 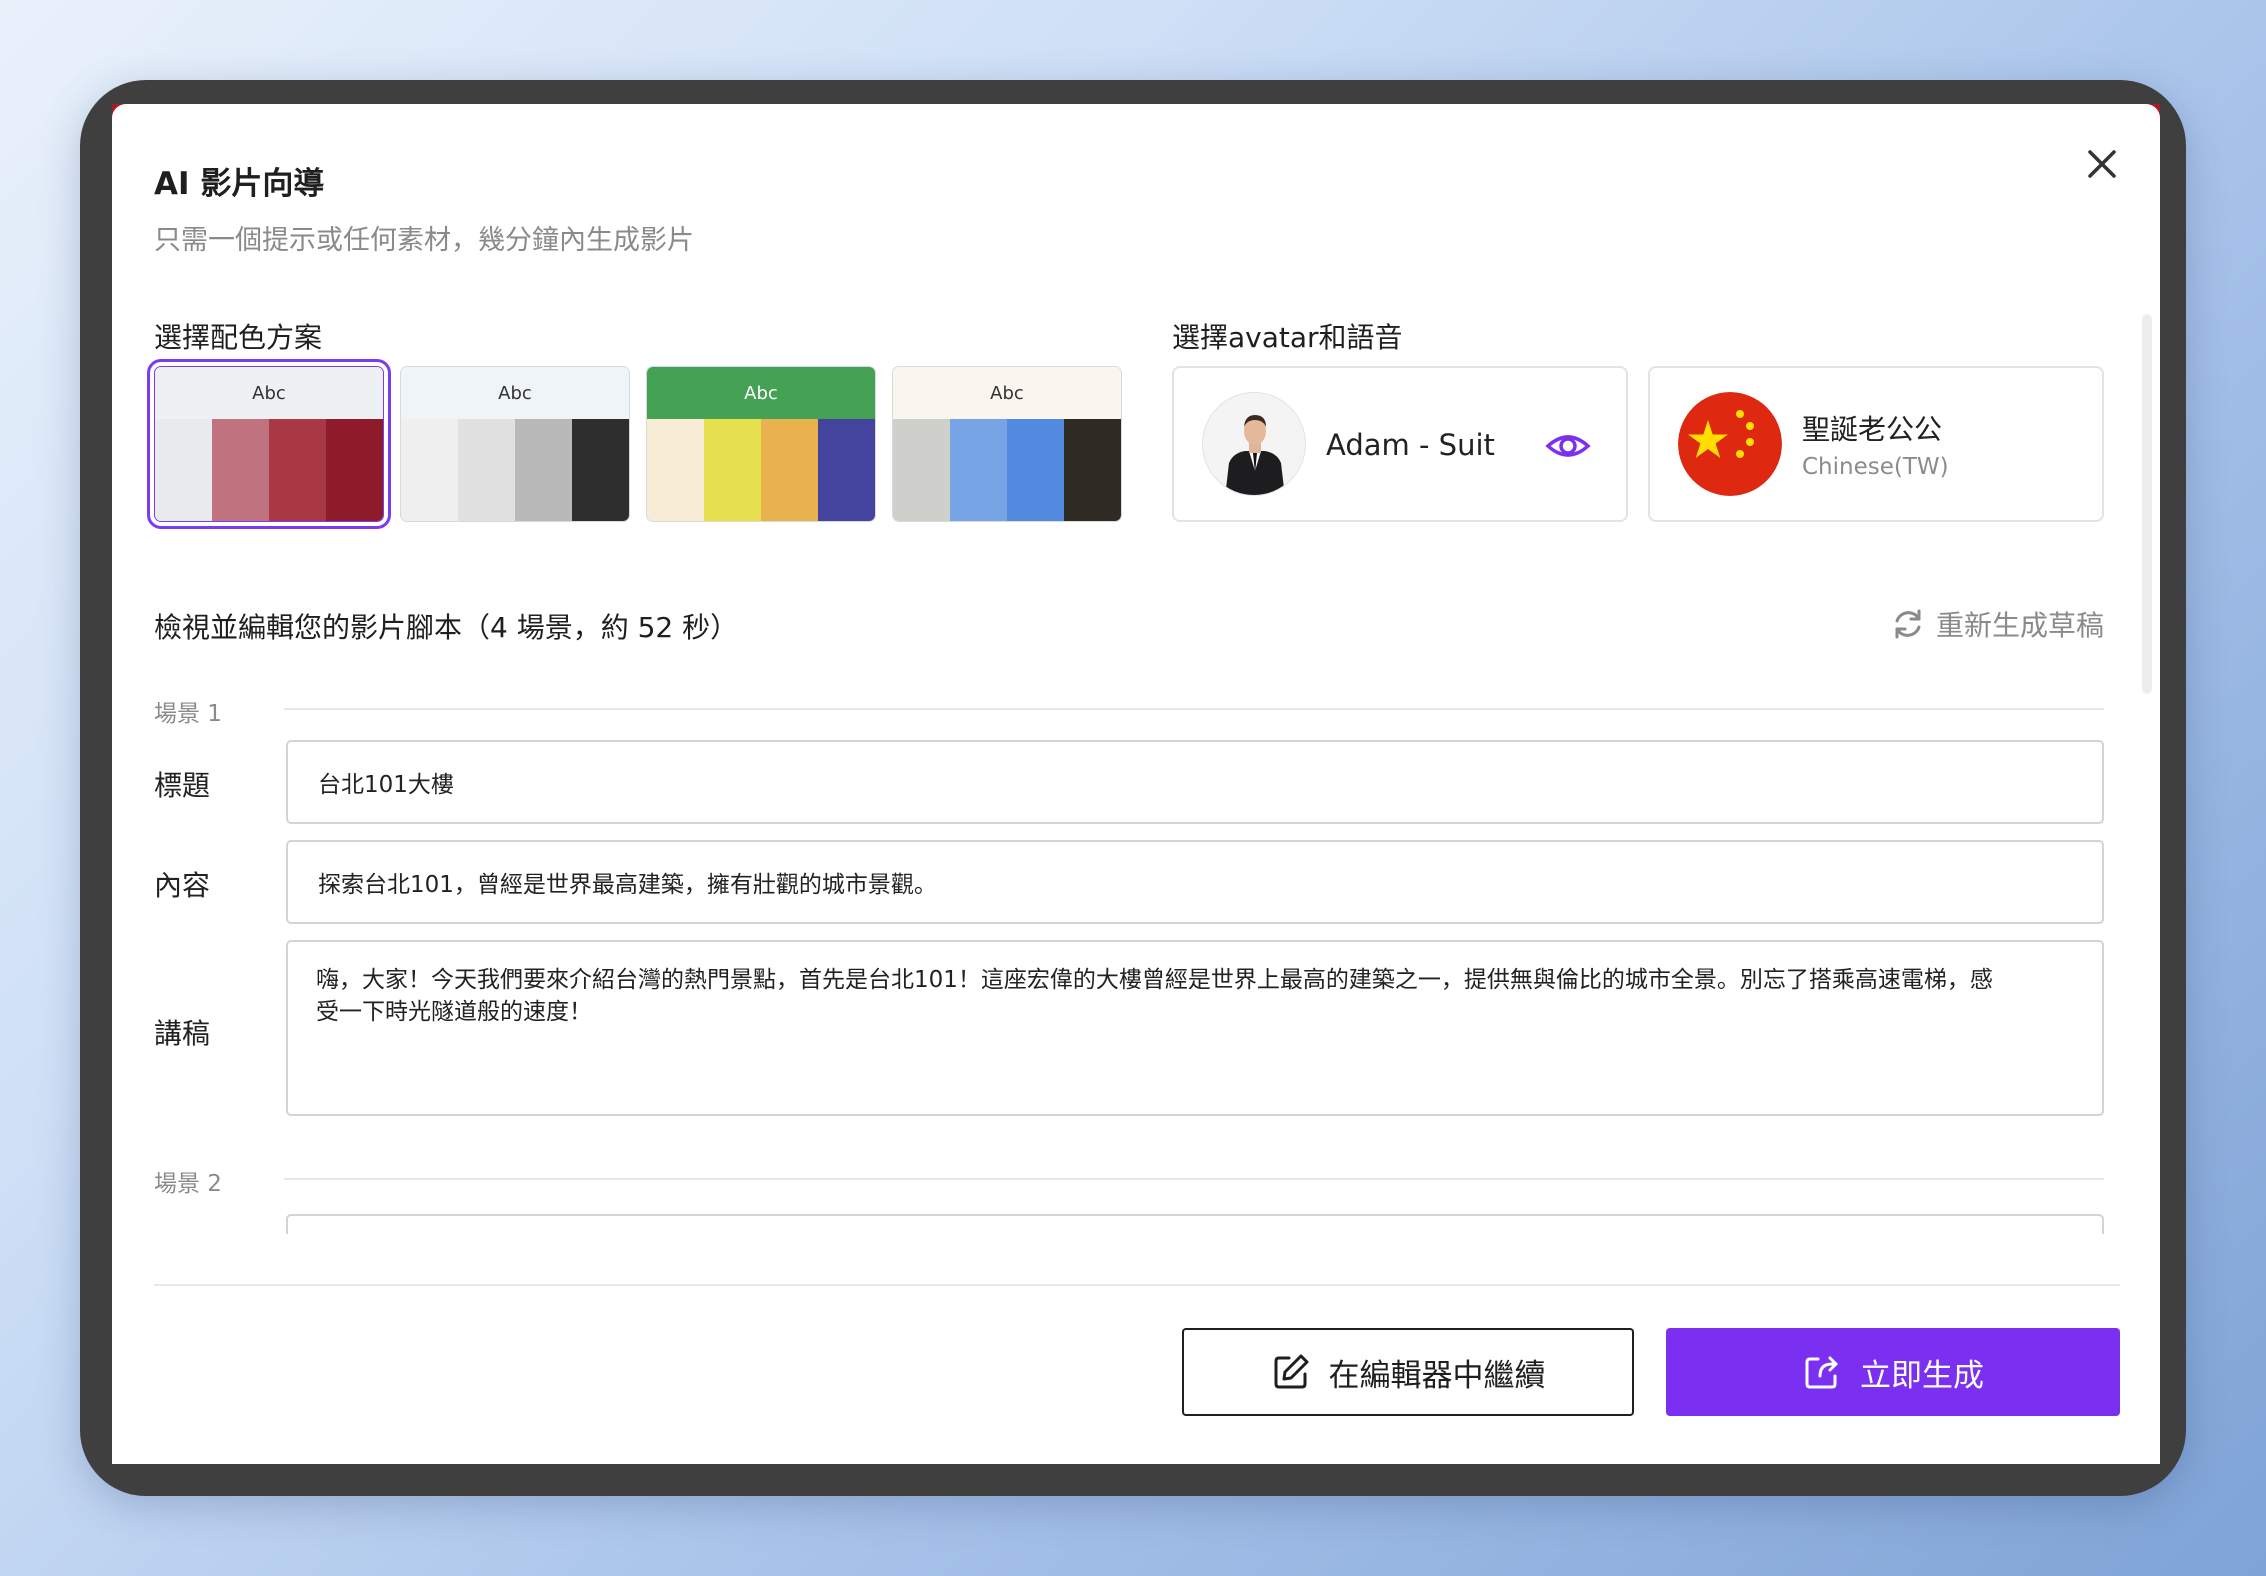 I want to click on avatar-voice-label: 選擇avatar和語音, so click(x=1287, y=337).